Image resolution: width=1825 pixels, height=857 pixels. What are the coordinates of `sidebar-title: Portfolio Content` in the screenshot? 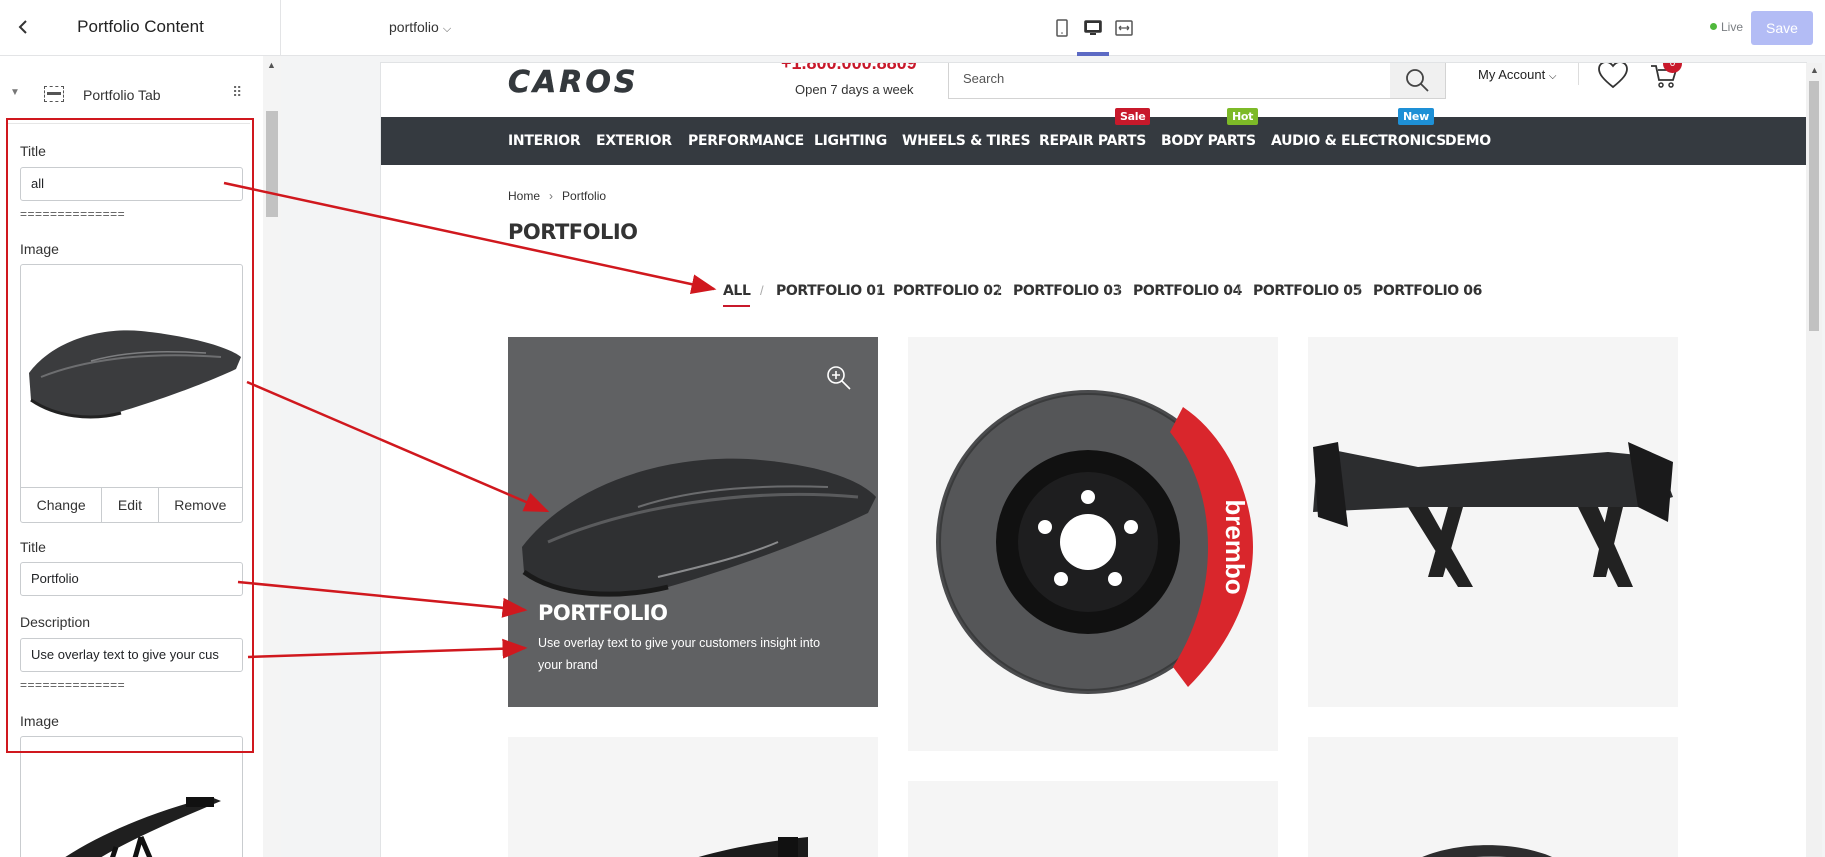 It's located at (140, 26).